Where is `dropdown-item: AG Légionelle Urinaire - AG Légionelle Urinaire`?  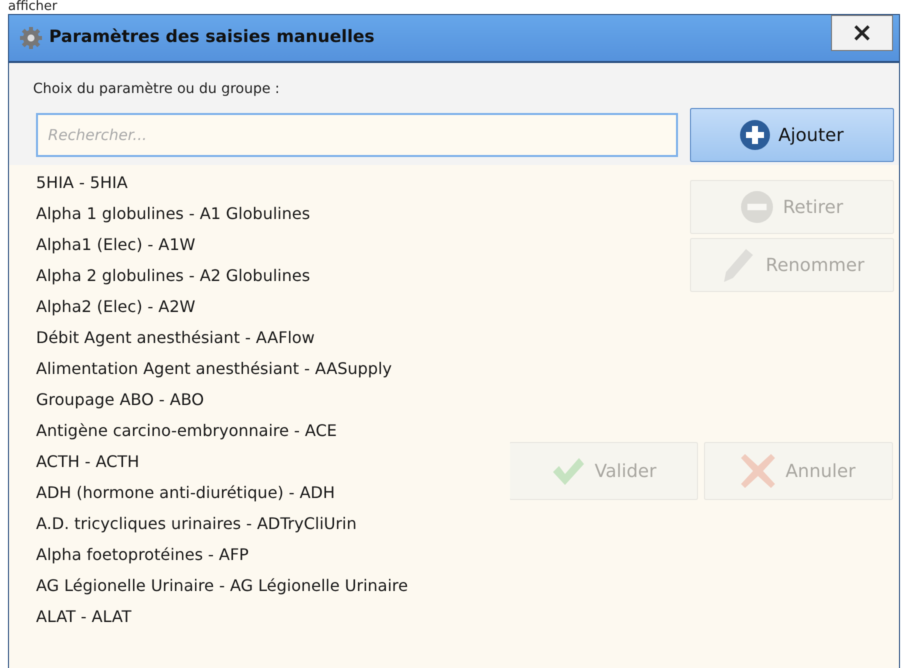 dropdown-item: AG Légionelle Urinaire - AG Légionelle Urinaire is located at coordinates (265, 585).